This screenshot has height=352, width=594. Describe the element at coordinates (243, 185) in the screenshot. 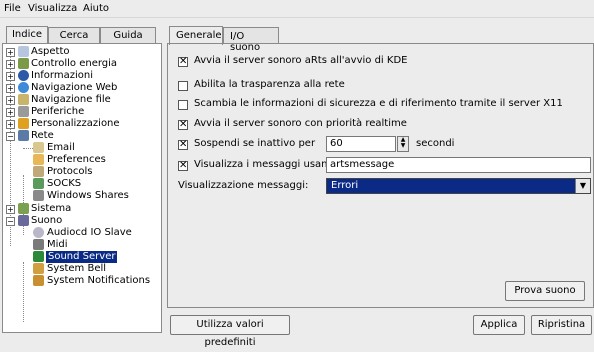

I see `messages-display-label: Visualizzazione messaggi:` at that location.